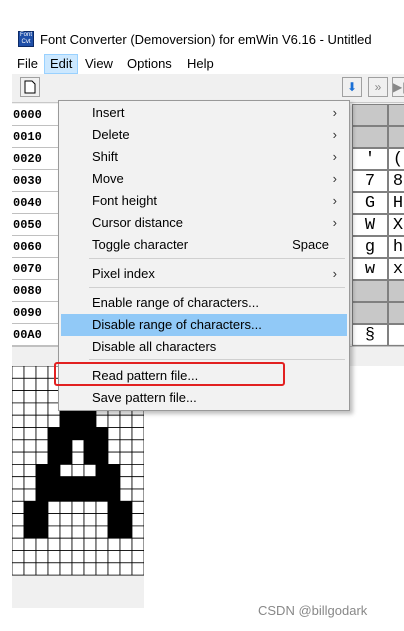 Image resolution: width=404 pixels, height=631 pixels. What do you see at coordinates (370, 335) in the screenshot?
I see `char-cell: §` at bounding box center [370, 335].